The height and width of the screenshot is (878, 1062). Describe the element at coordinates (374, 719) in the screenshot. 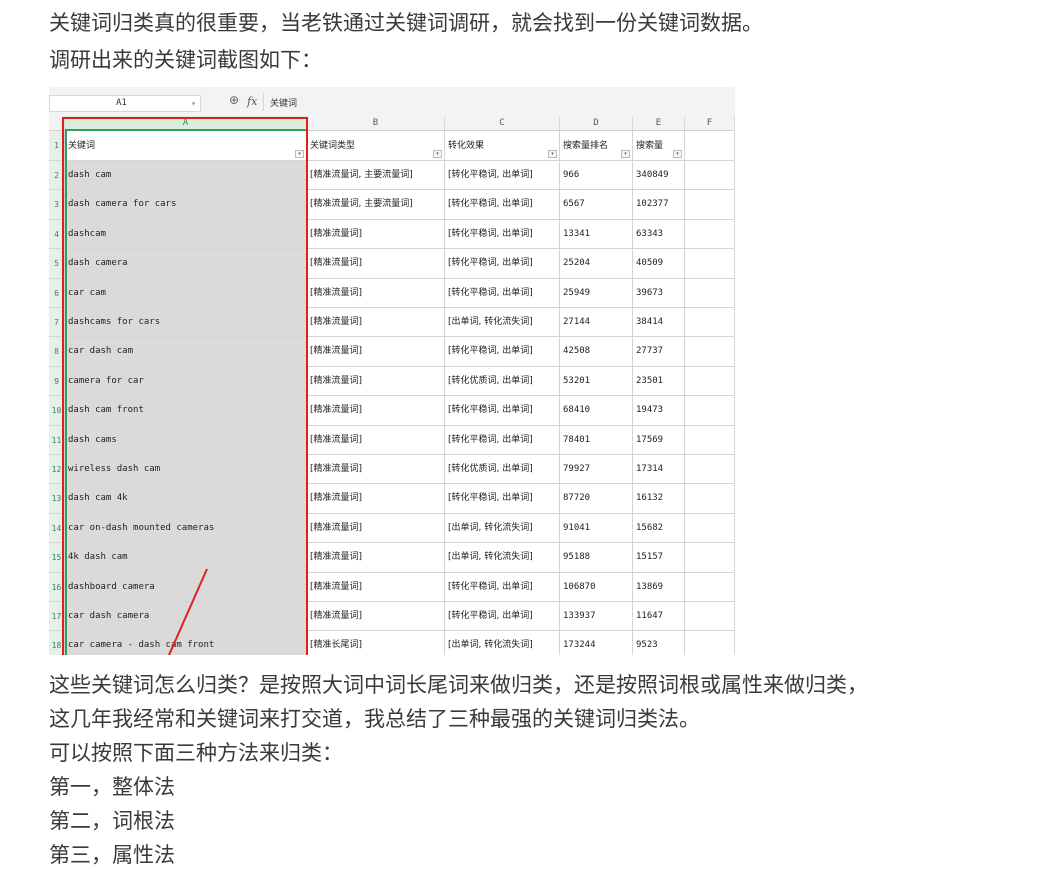

I see `body-line-2: 这几年我经常和关键词来打交道，我总结了三种最强的关键词归类法。` at that location.